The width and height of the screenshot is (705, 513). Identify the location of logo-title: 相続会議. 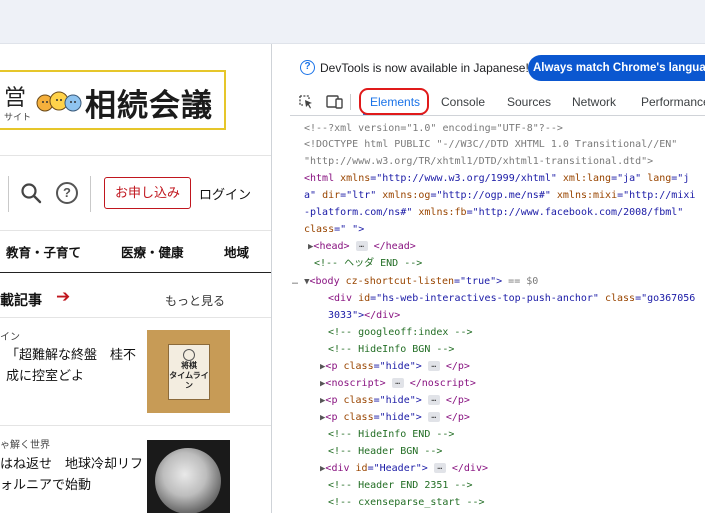
(149, 106).